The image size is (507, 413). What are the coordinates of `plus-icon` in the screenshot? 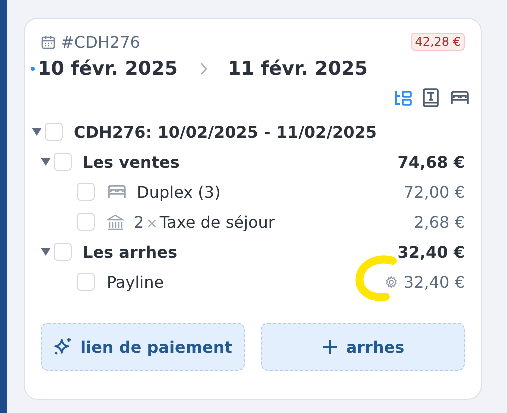 It's located at (330, 347).